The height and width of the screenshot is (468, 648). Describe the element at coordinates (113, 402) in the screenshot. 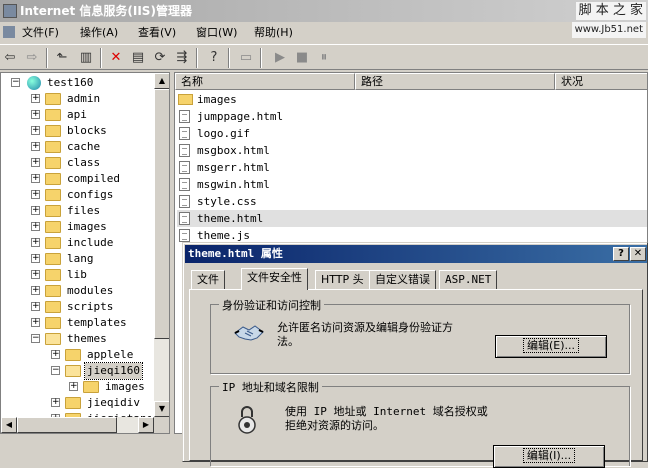

I see `tree-label: jieqidiv` at that location.